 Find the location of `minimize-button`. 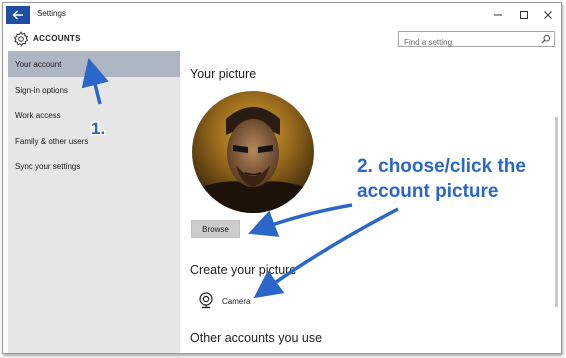

minimize-button is located at coordinates (498, 15).